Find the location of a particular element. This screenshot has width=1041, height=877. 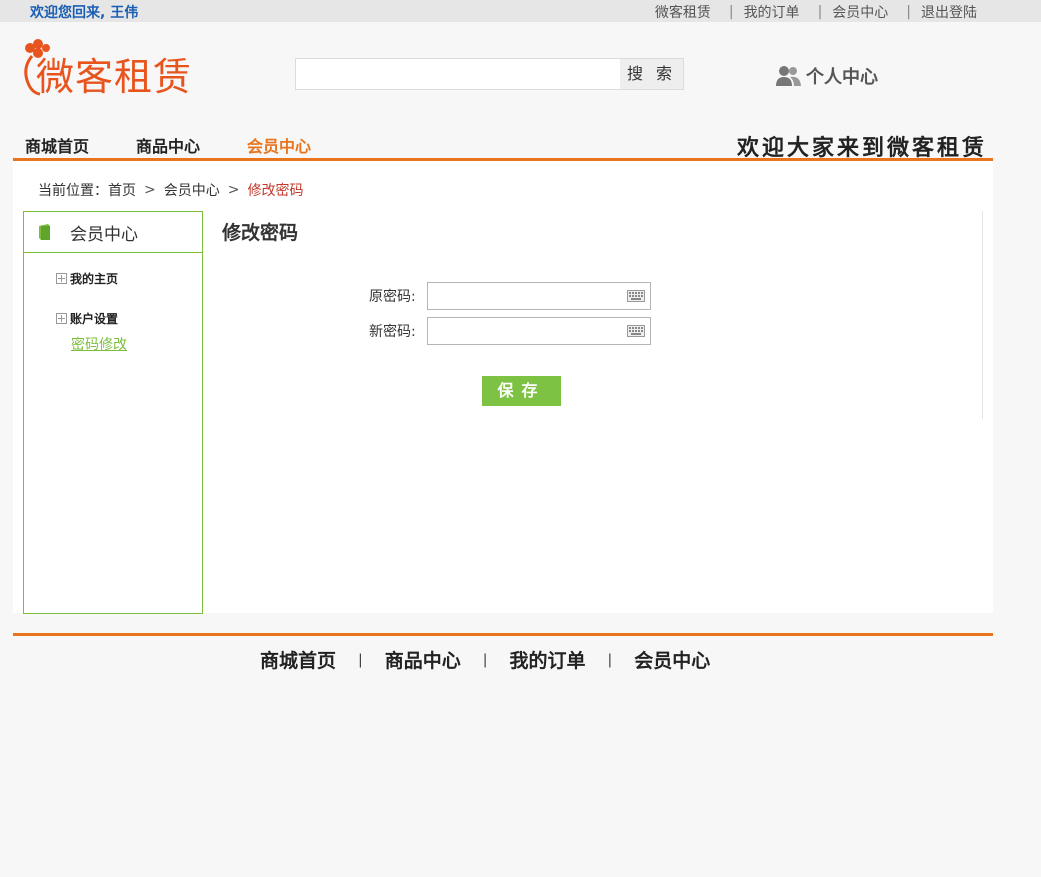

logo-text: 微客租赁 is located at coordinates (114, 77).